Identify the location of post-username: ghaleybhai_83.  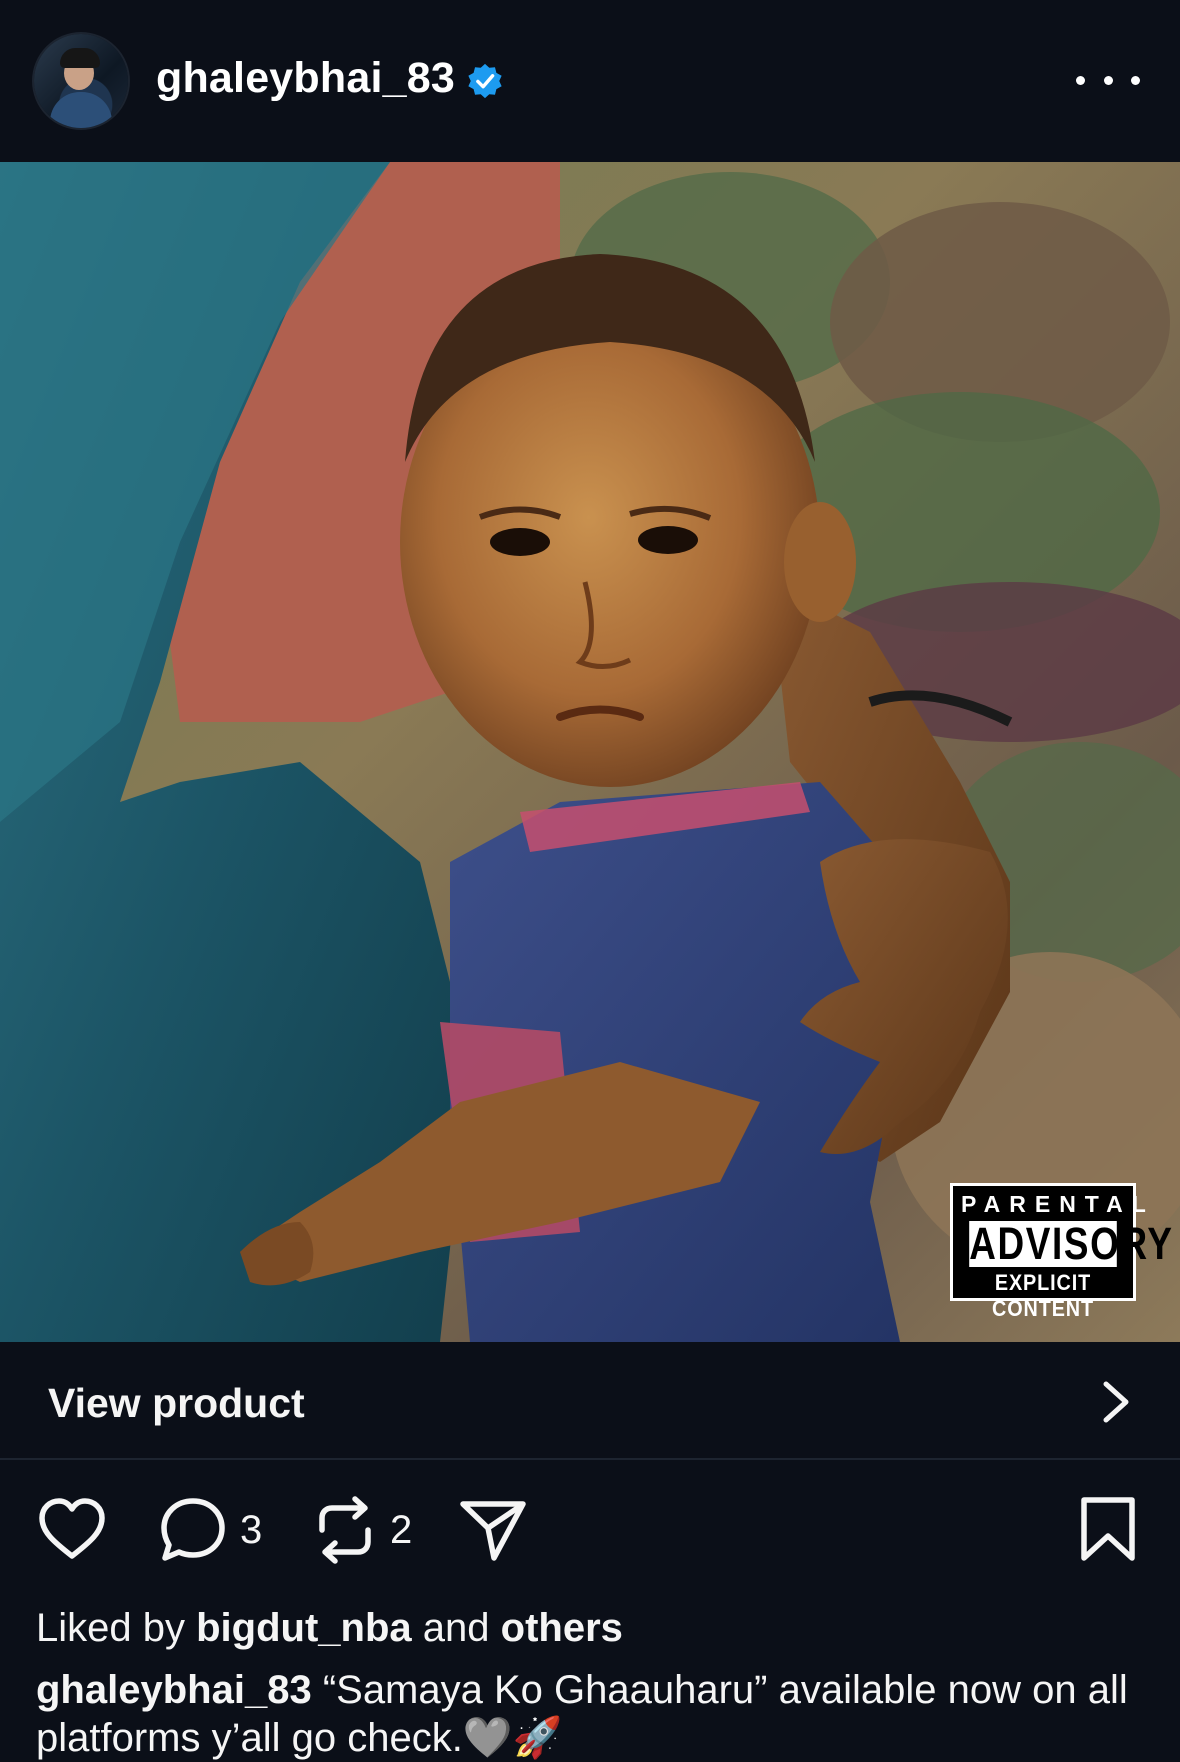
(305, 78).